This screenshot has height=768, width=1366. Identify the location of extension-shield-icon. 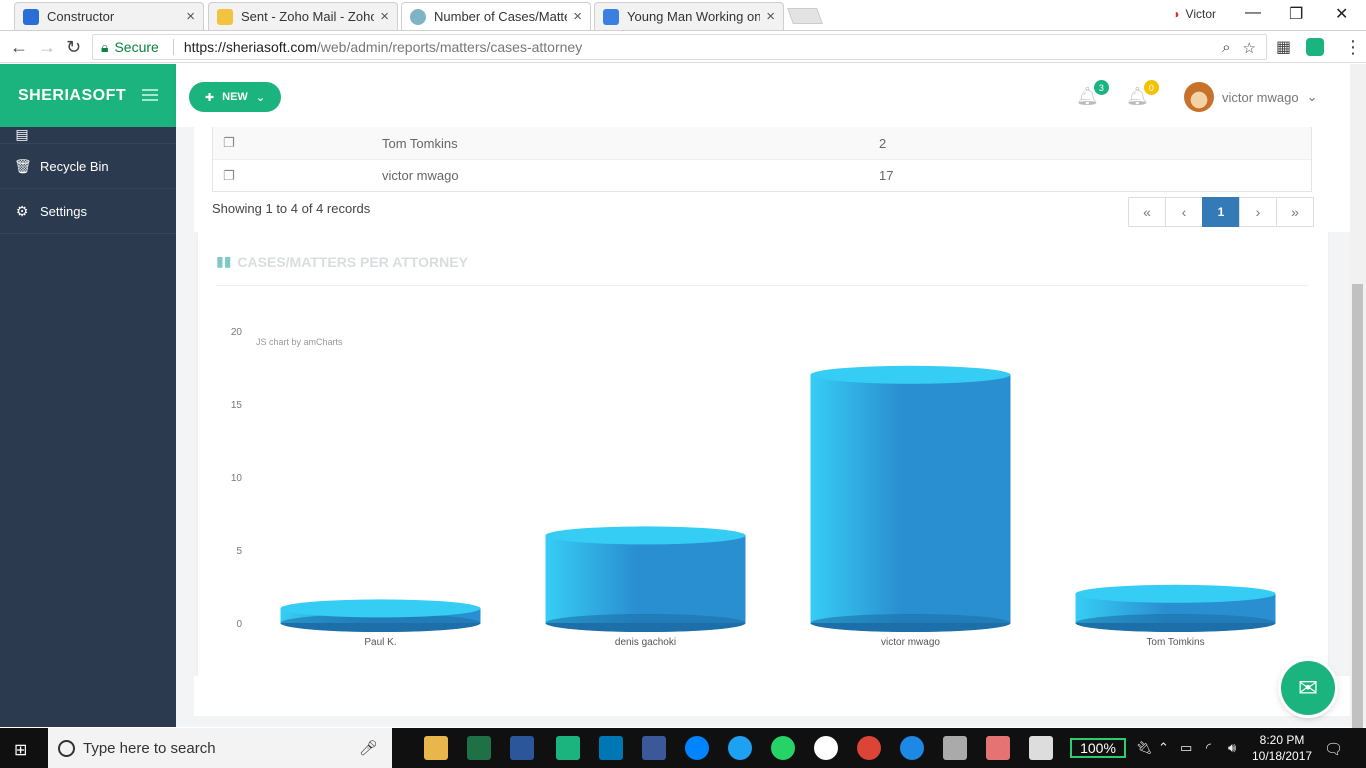
(1315, 47).